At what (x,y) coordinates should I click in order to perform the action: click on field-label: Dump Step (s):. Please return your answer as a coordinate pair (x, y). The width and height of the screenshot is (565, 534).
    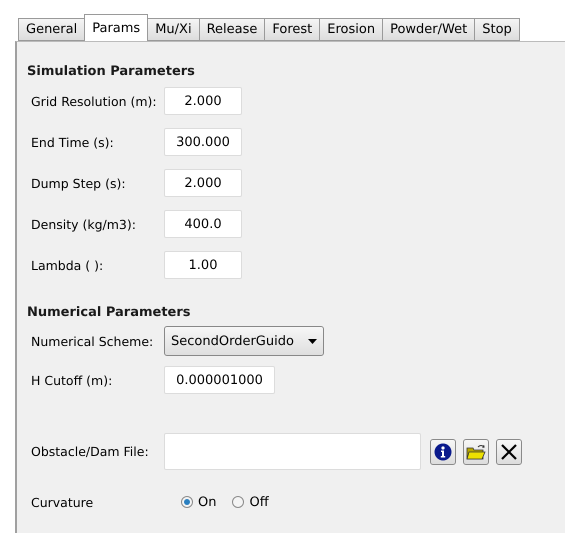
    Looking at the image, I should click on (79, 183).